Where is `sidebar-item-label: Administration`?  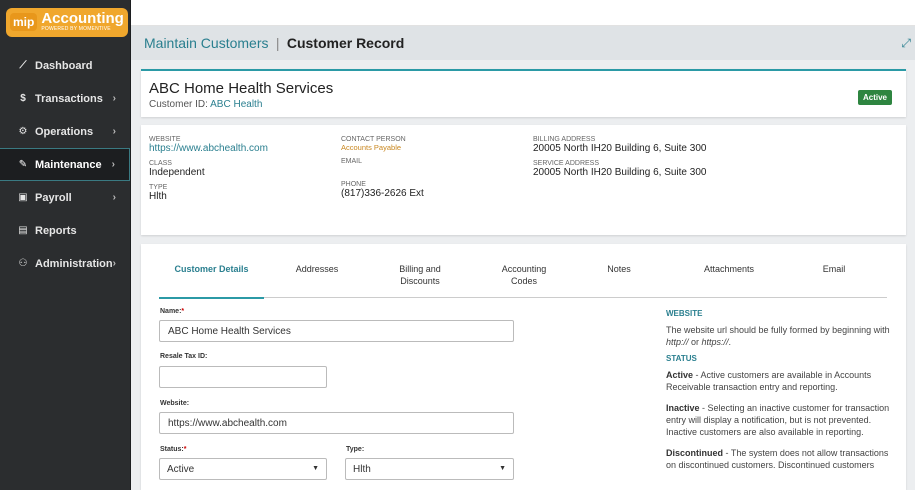
sidebar-item-label: Administration is located at coordinates (74, 263).